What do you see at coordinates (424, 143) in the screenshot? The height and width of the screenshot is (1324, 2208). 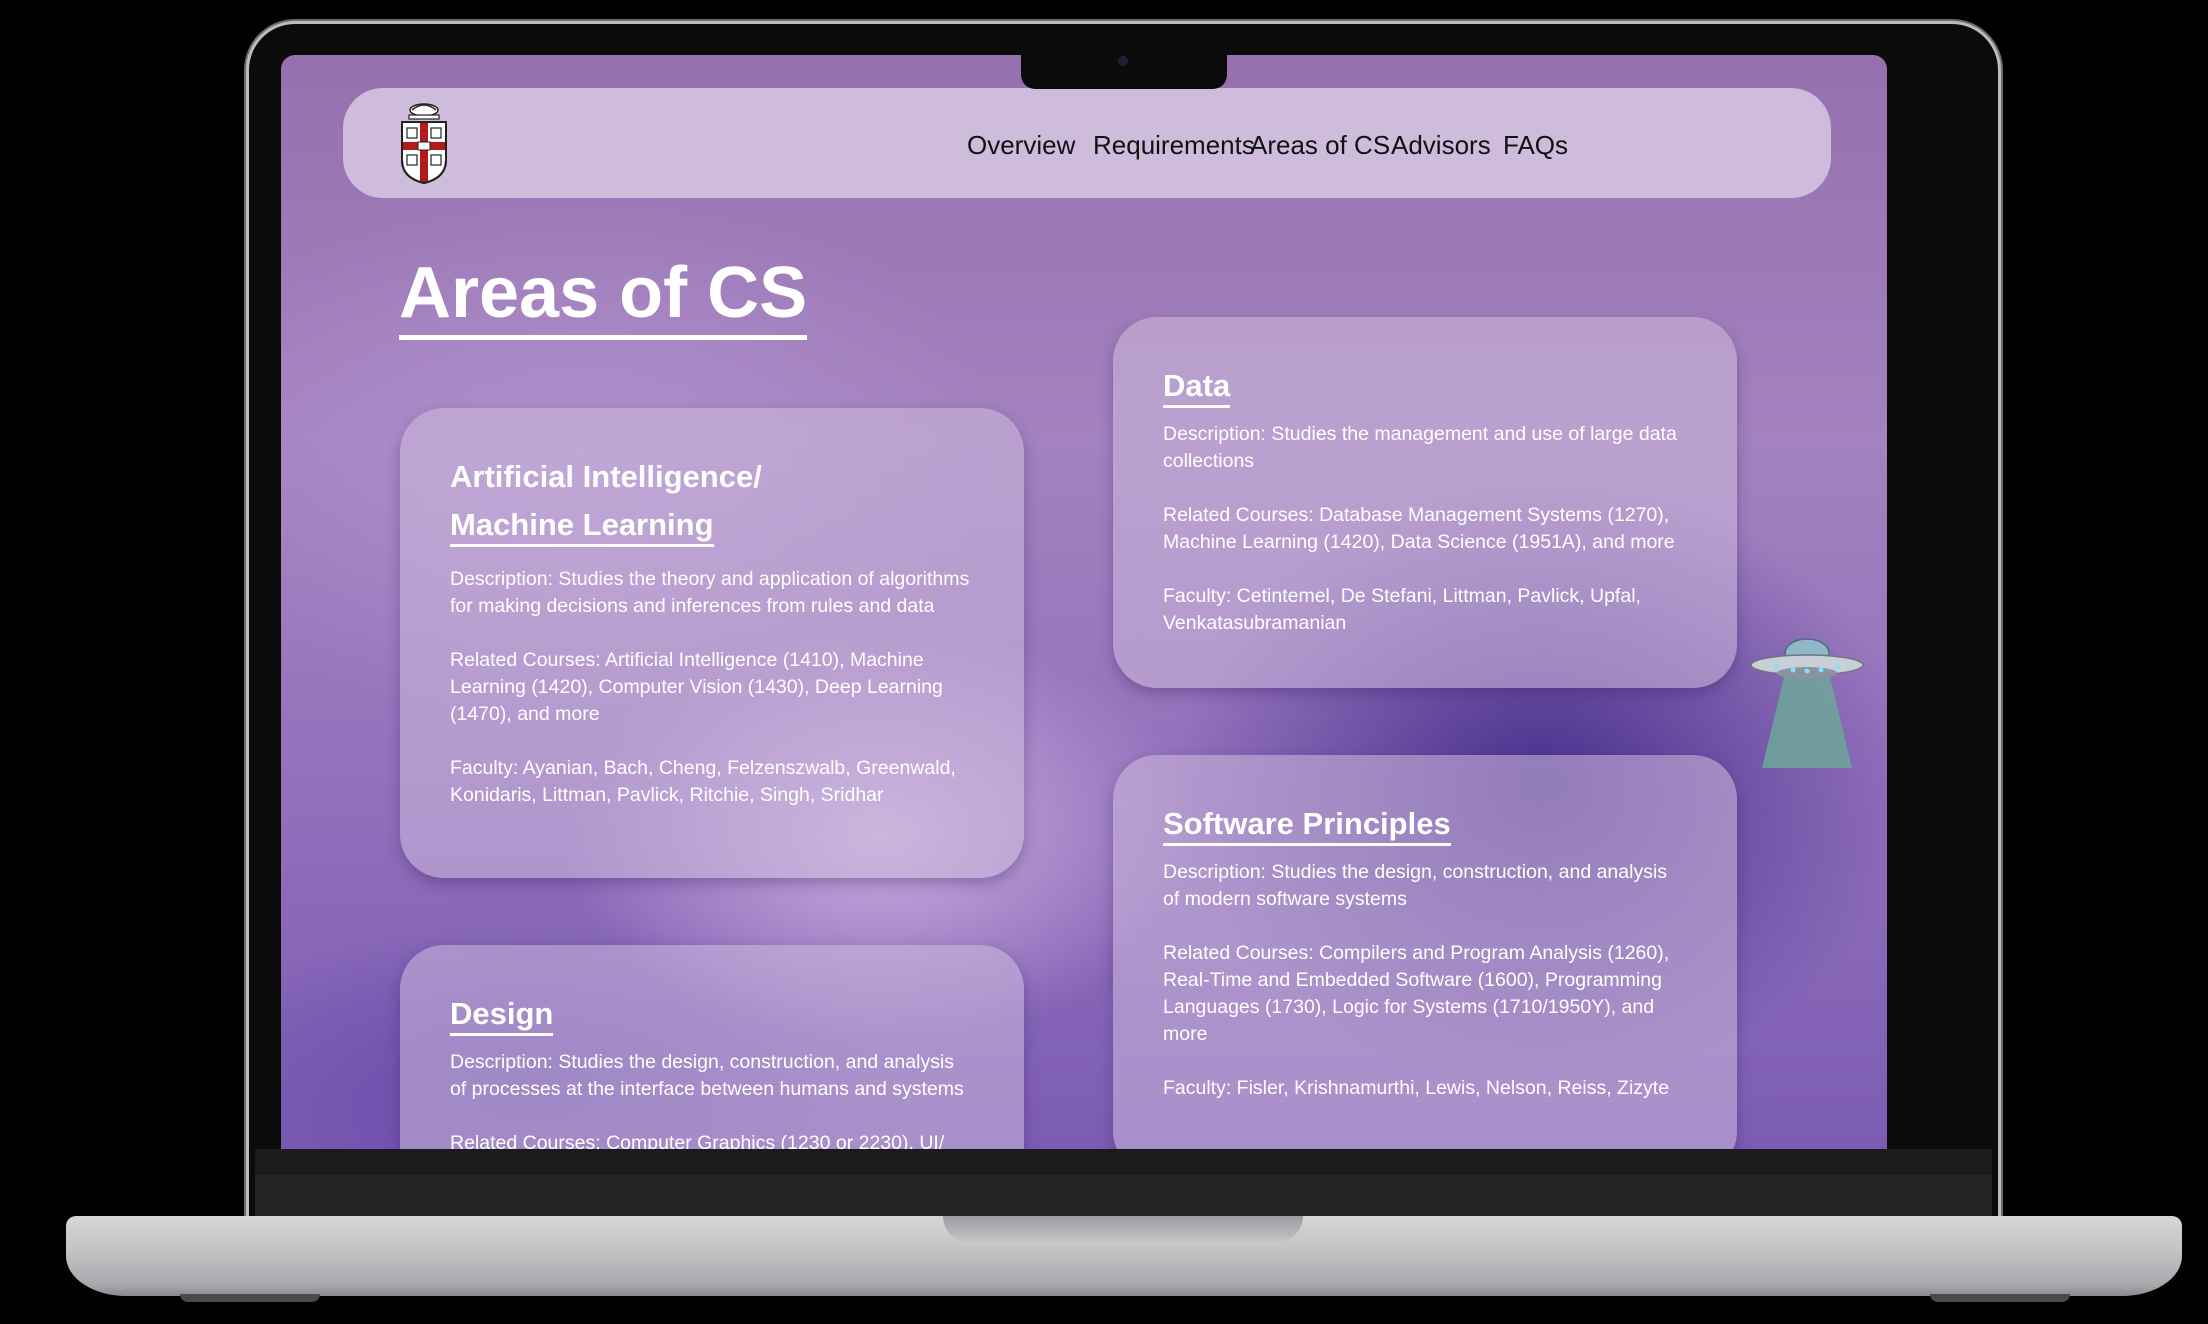 I see `brown-university-shield-icon` at bounding box center [424, 143].